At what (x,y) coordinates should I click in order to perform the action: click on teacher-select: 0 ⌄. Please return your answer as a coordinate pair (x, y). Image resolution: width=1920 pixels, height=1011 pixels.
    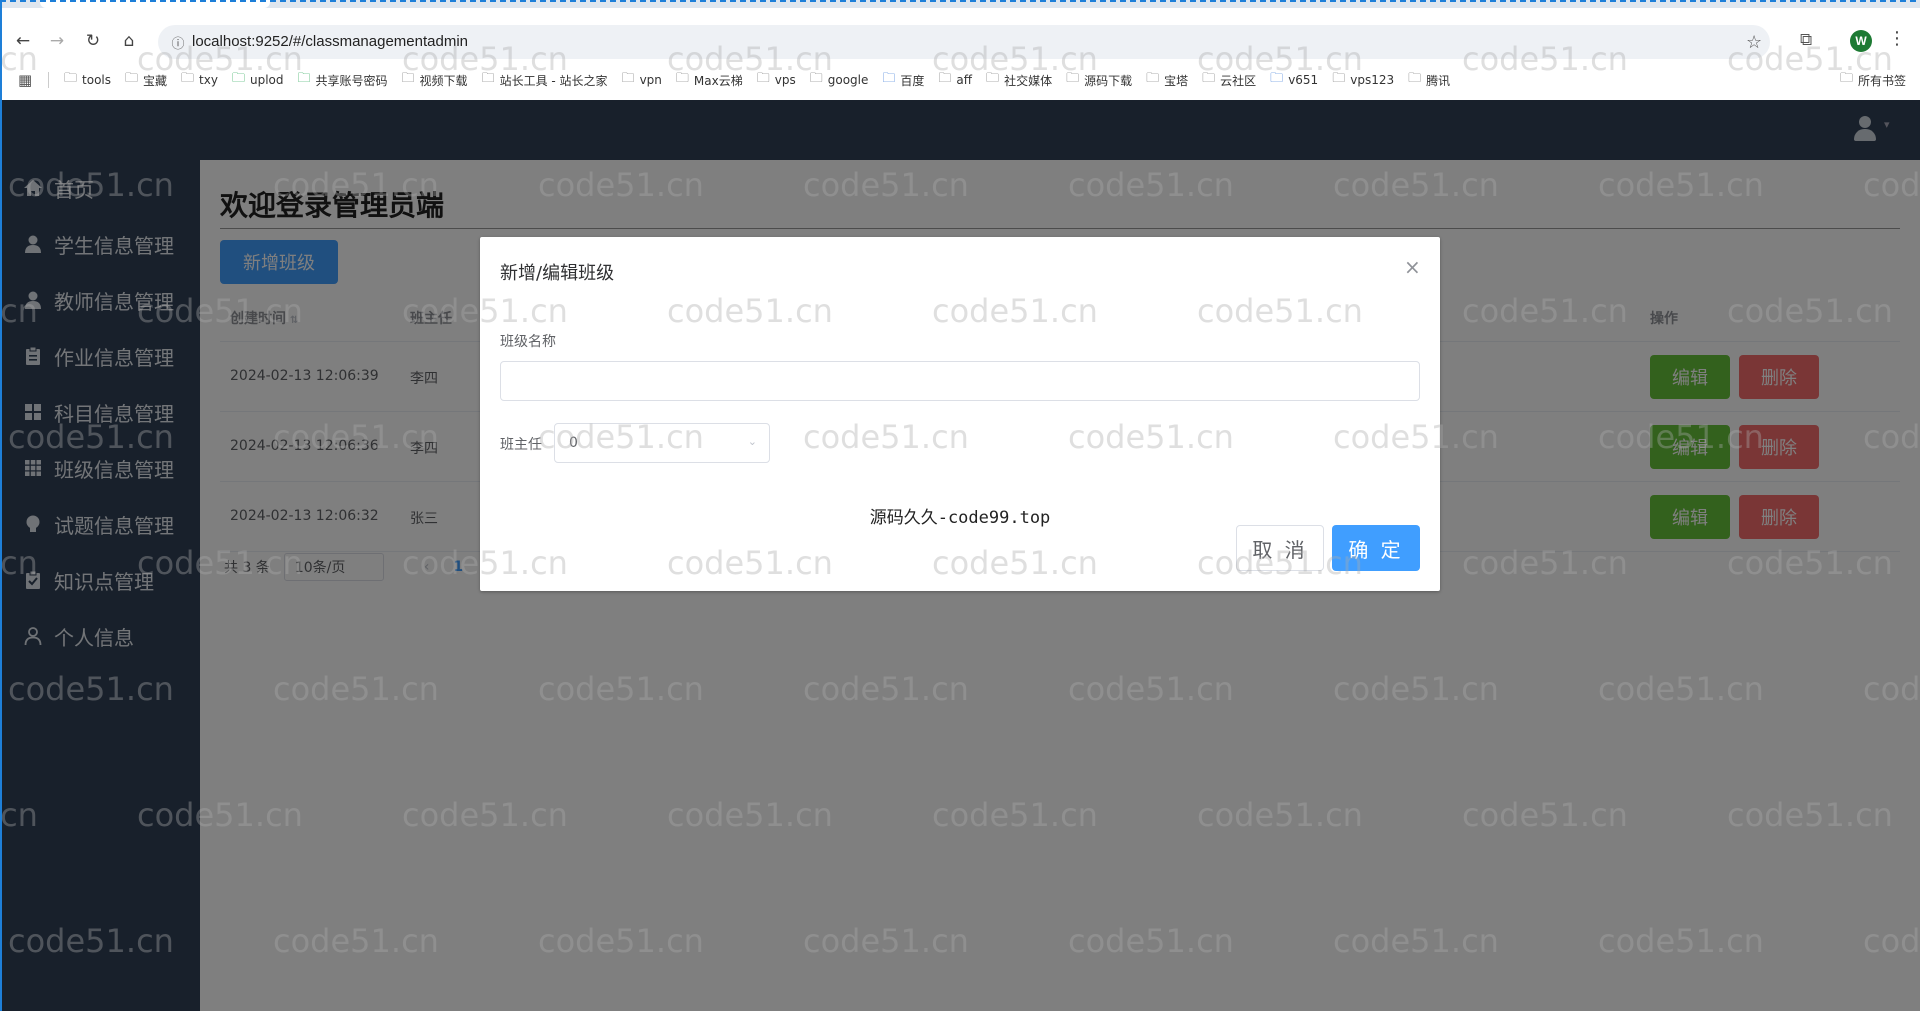
    Looking at the image, I should click on (662, 443).